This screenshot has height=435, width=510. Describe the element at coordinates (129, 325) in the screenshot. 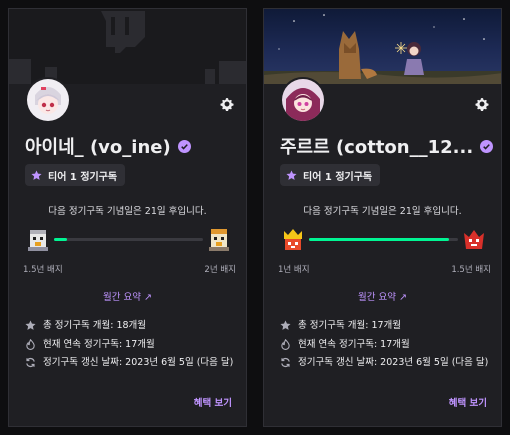

I see `stat-total-months: 총 정기구독 개월: 18개월` at that location.